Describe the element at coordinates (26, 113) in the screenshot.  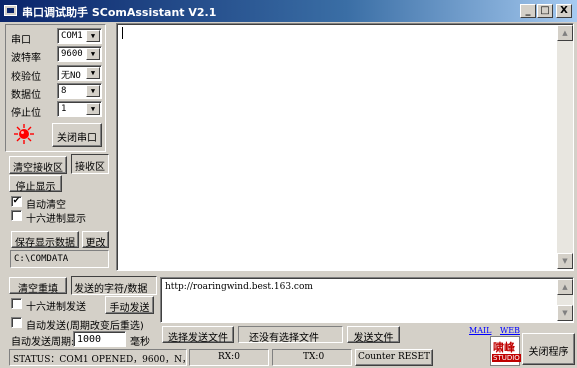
I see `stopbits-label: 停止位` at that location.